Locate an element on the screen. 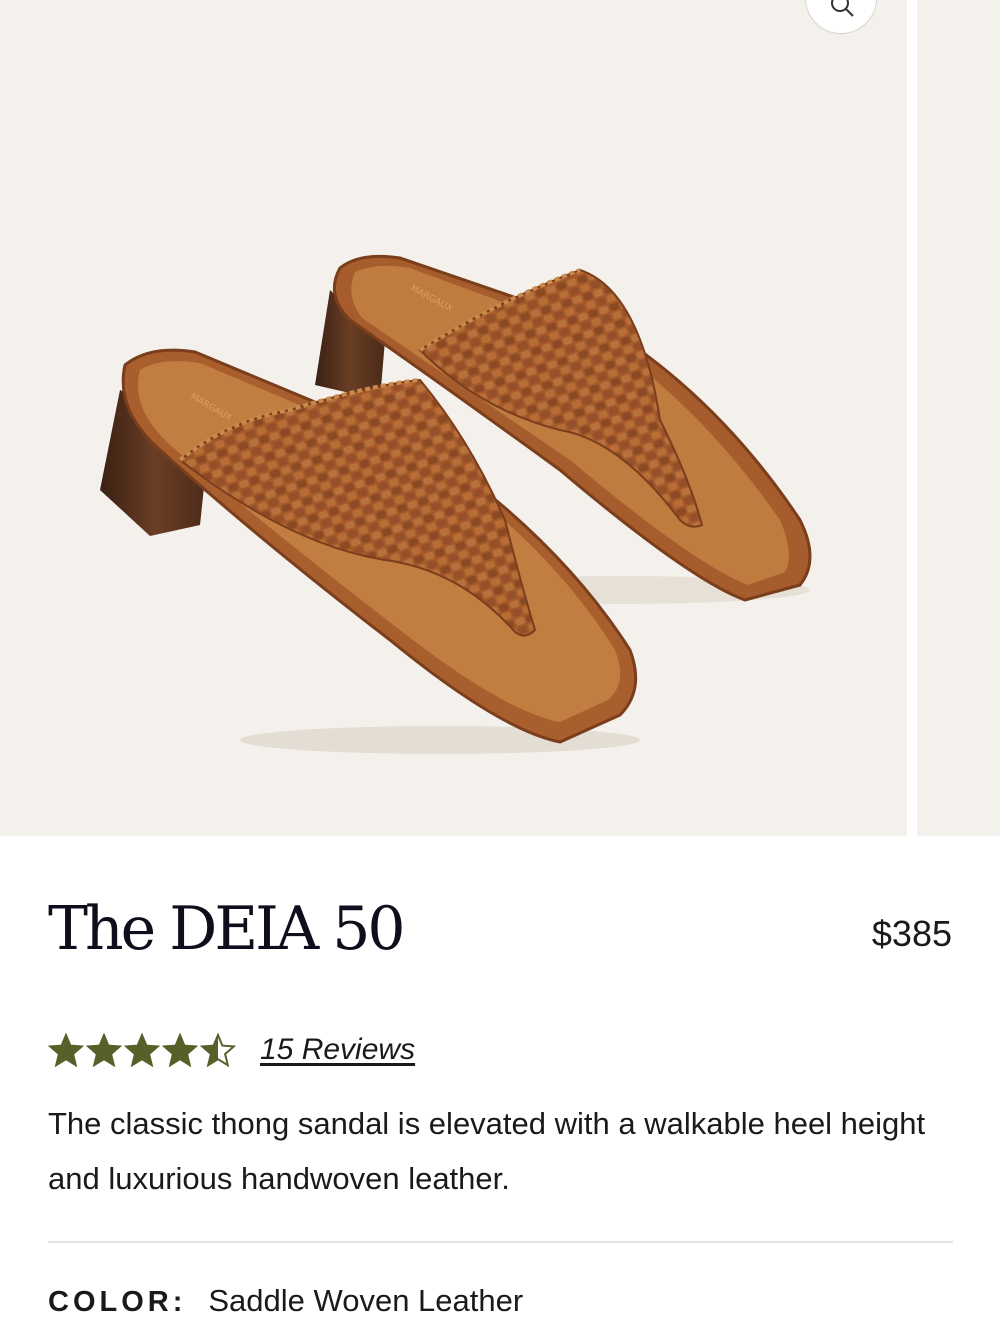 This screenshot has height=1333, width=1000. next-image-slide-peek is located at coordinates (958, 418).